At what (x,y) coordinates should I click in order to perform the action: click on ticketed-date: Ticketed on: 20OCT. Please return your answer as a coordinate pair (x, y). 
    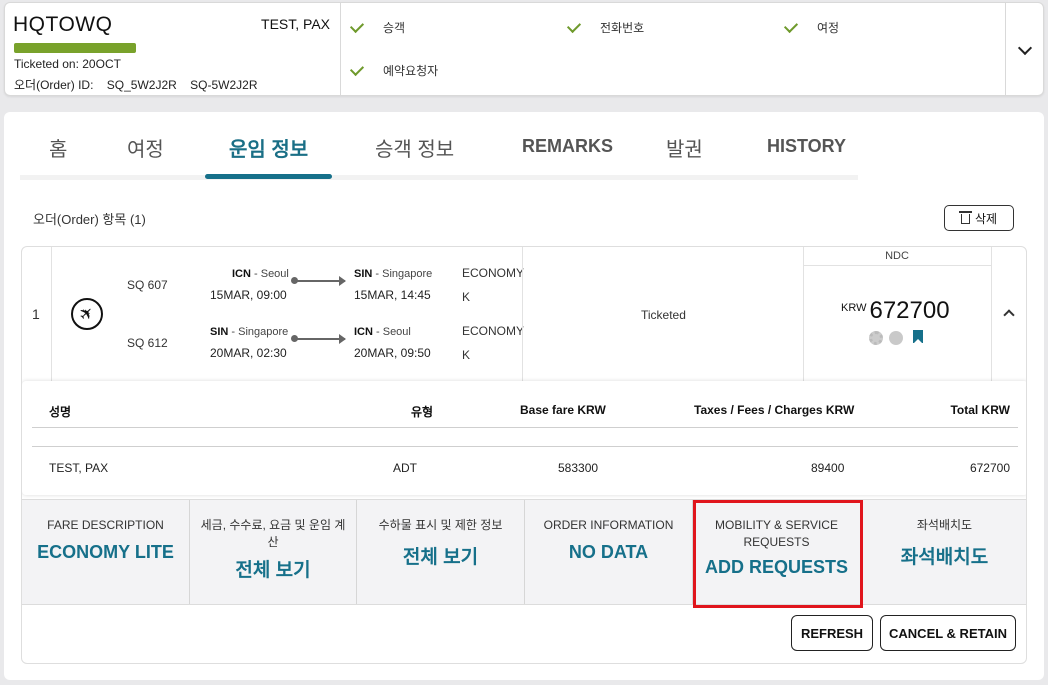
    Looking at the image, I should click on (67, 64).